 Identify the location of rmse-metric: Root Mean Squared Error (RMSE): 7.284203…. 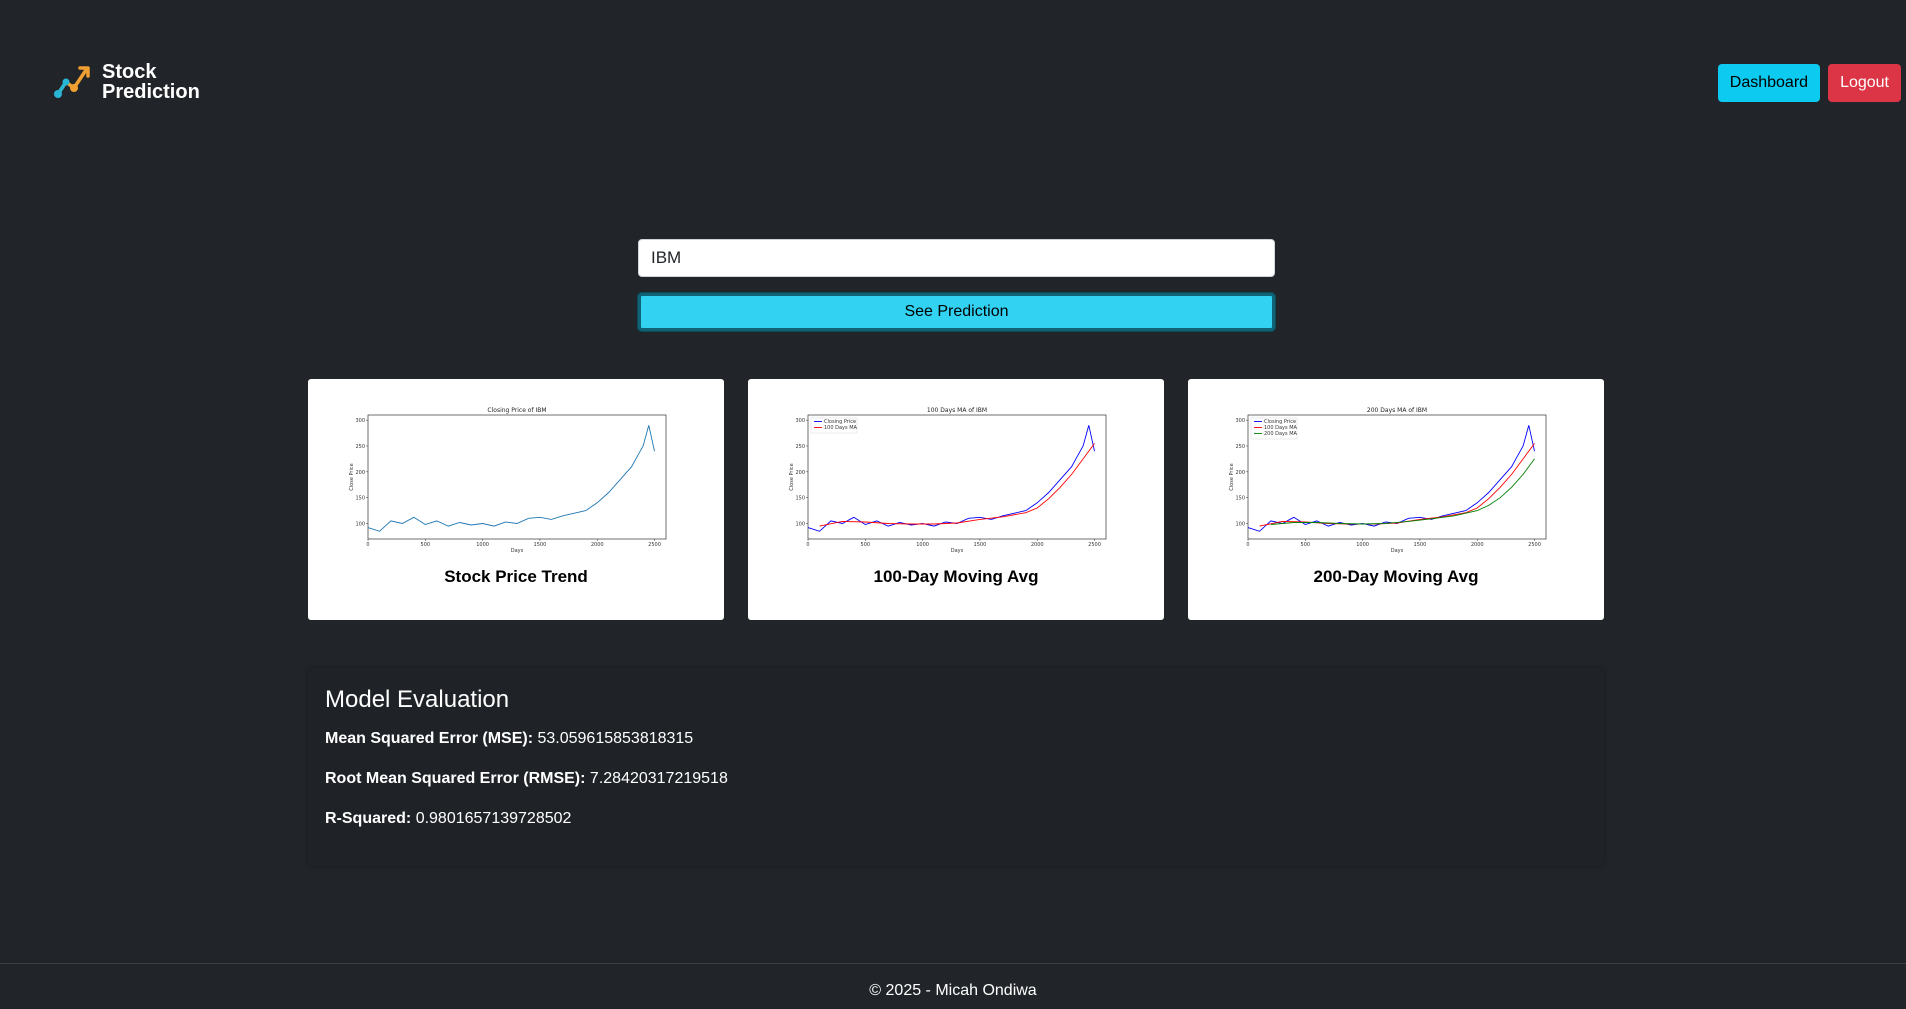
(956, 779).